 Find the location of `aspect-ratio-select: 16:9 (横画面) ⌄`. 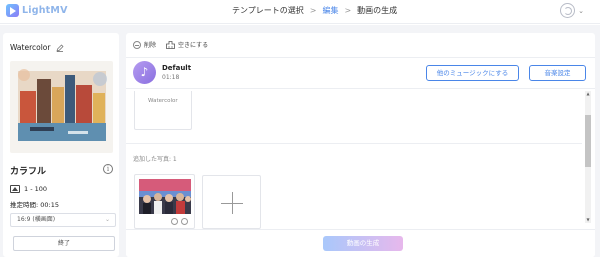

aspect-ratio-select: 16:9 (横画面) ⌄ is located at coordinates (63, 220).